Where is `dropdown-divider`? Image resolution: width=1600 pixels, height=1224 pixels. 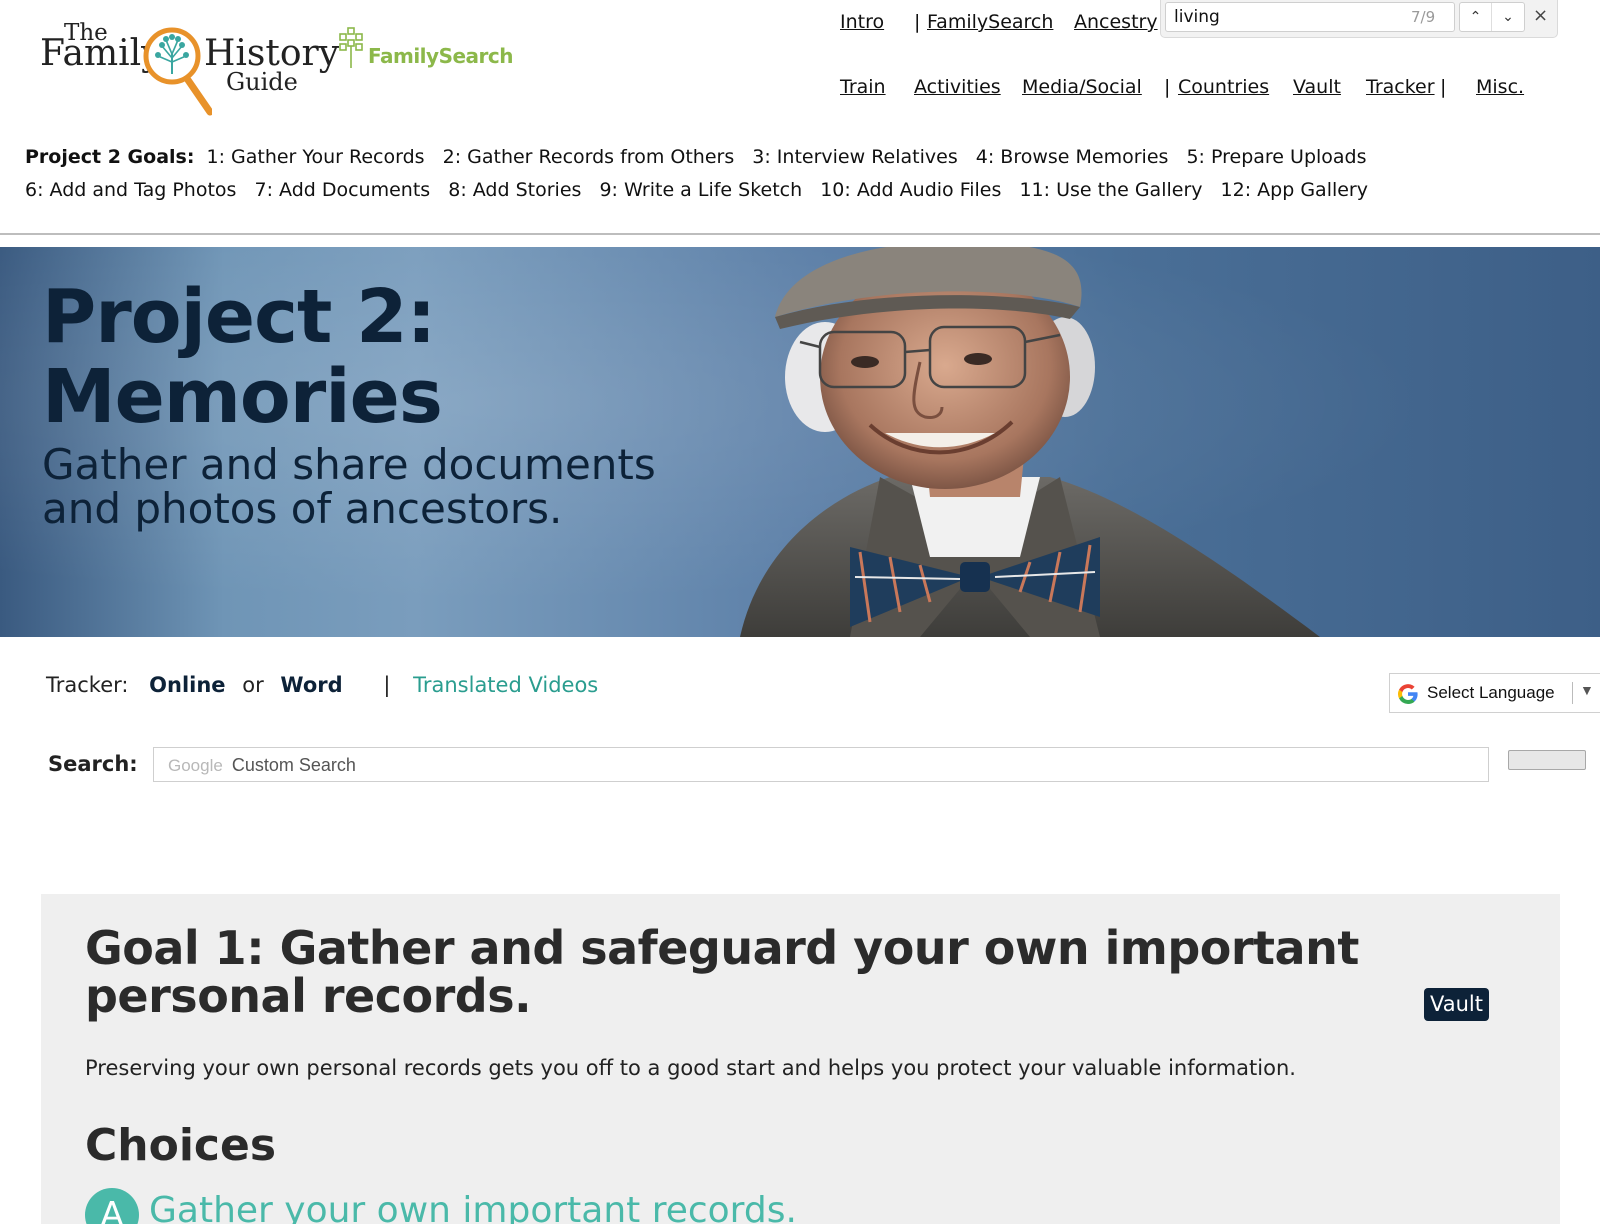 dropdown-divider is located at coordinates (1572, 693).